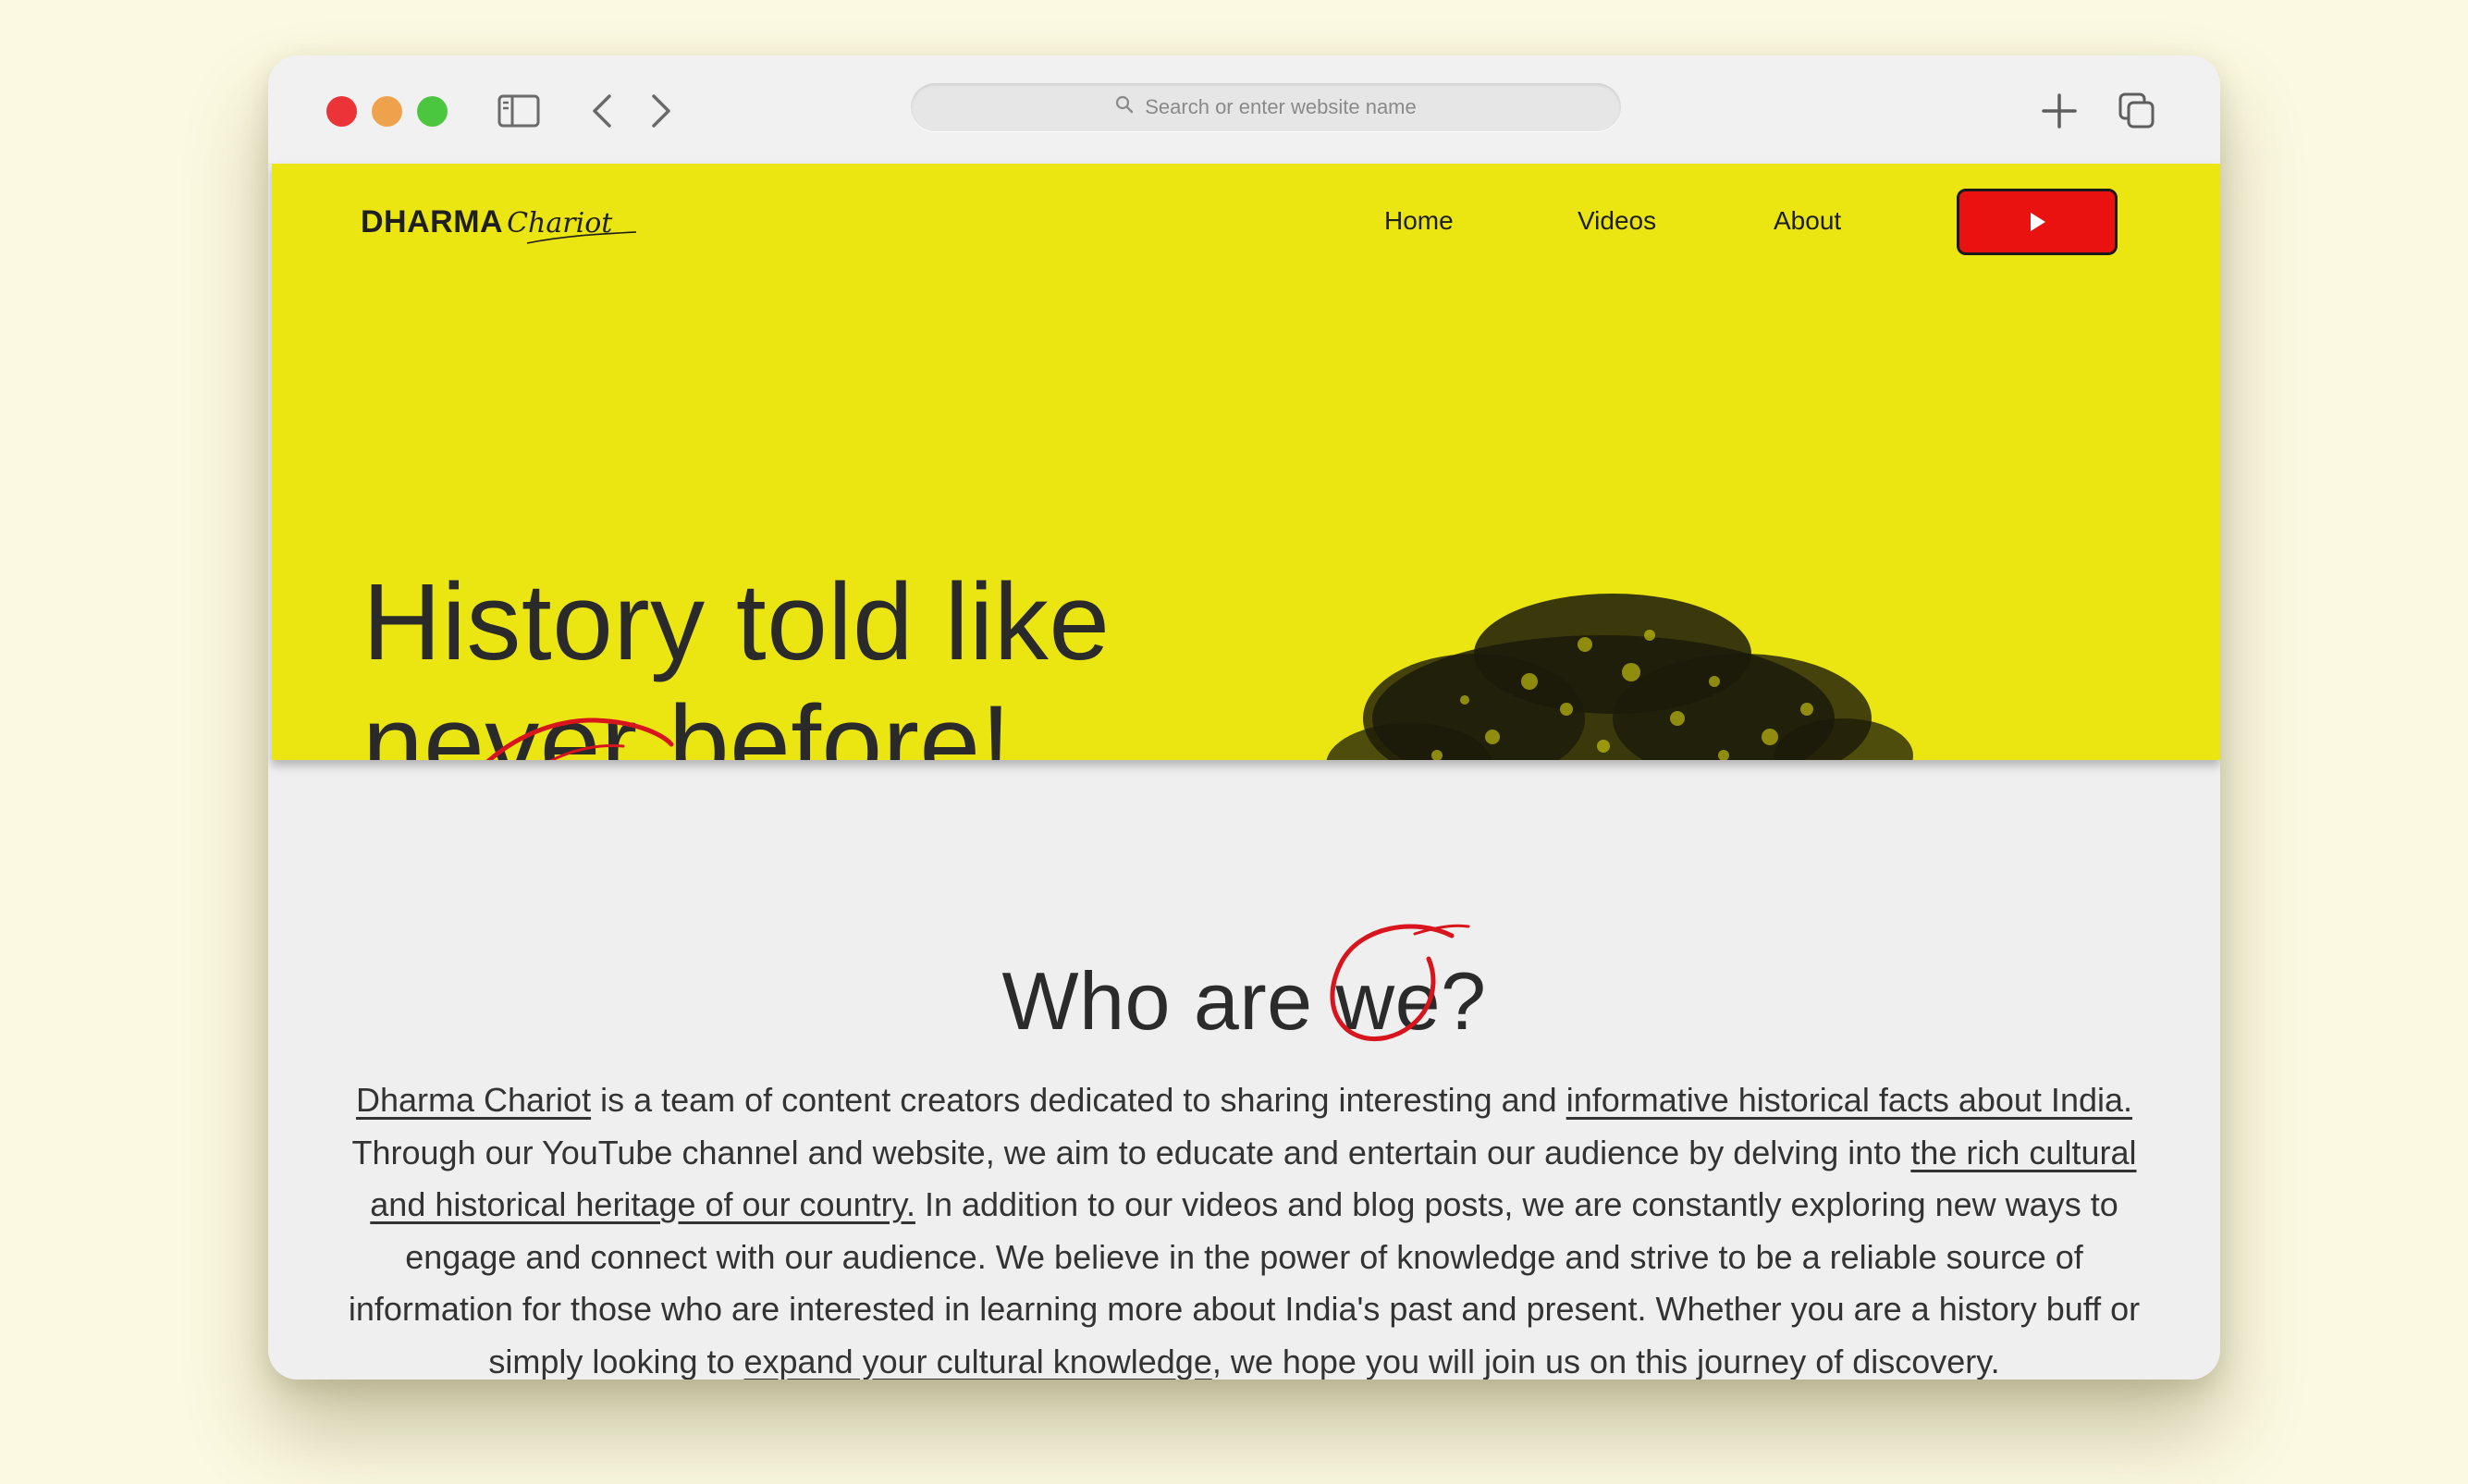 Image resolution: width=2468 pixels, height=1484 pixels. What do you see at coordinates (602, 111) in the screenshot?
I see `chevron-left-icon` at bounding box center [602, 111].